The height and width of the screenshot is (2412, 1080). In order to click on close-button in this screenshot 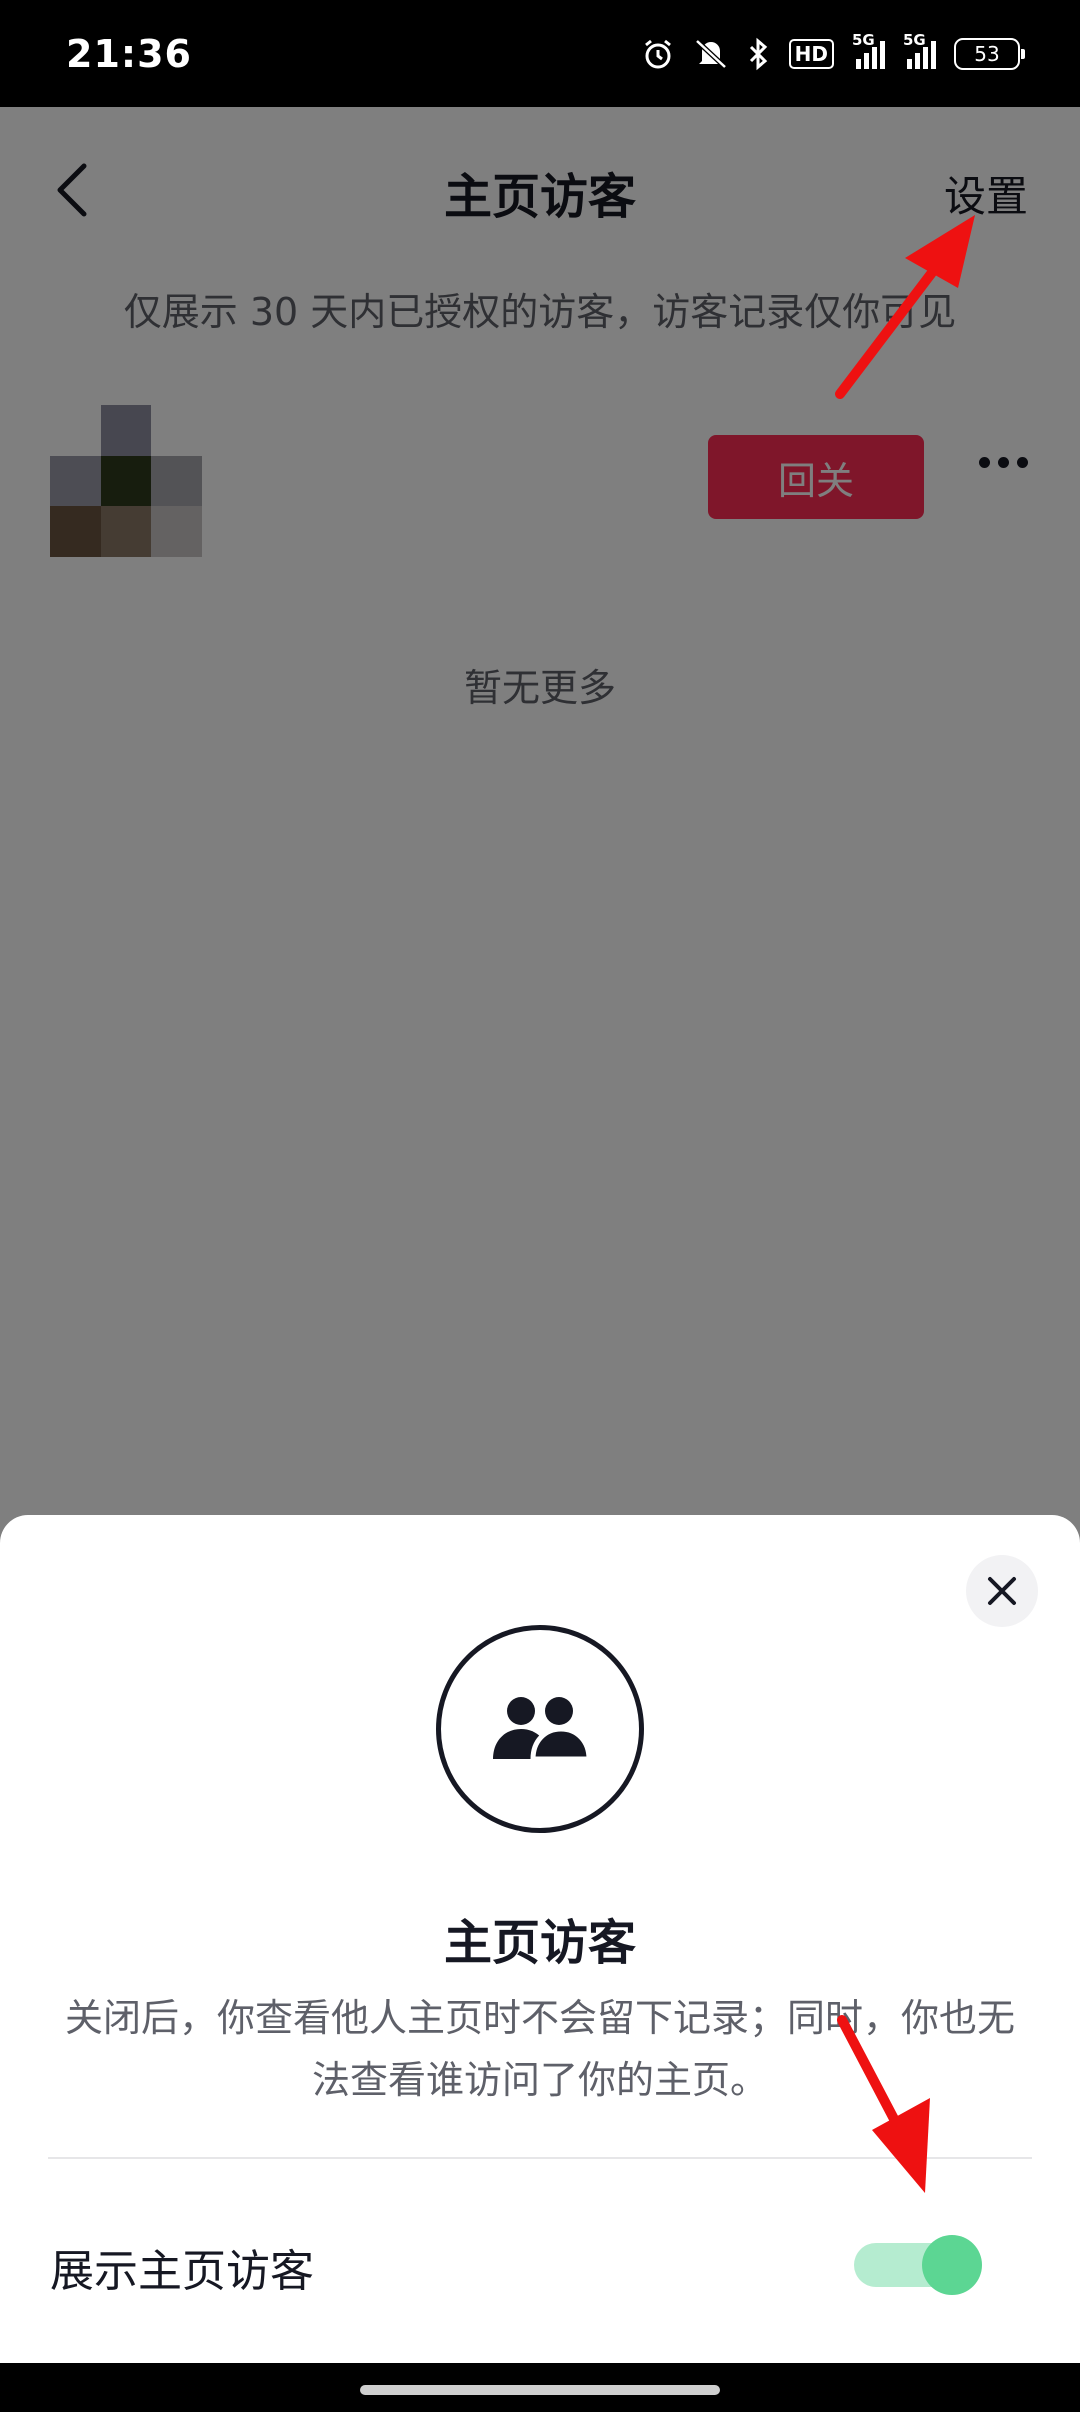, I will do `click(1002, 1591)`.